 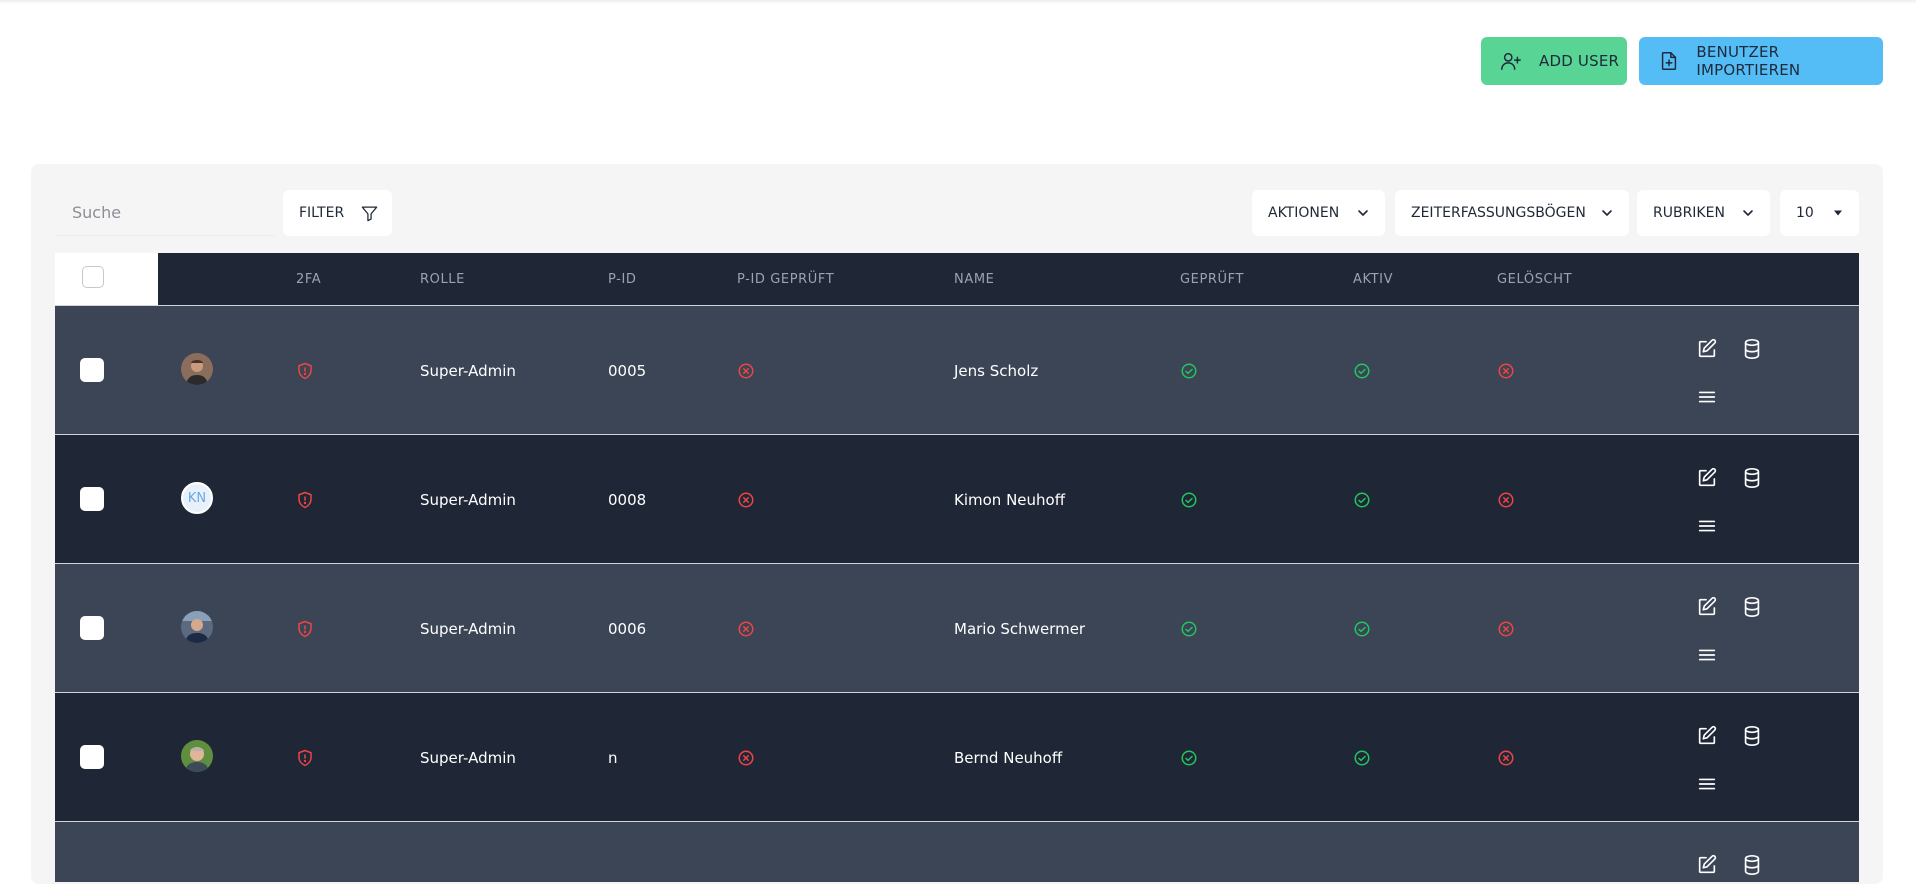 I want to click on add-user-button: ADD USER, so click(x=1554, y=61).